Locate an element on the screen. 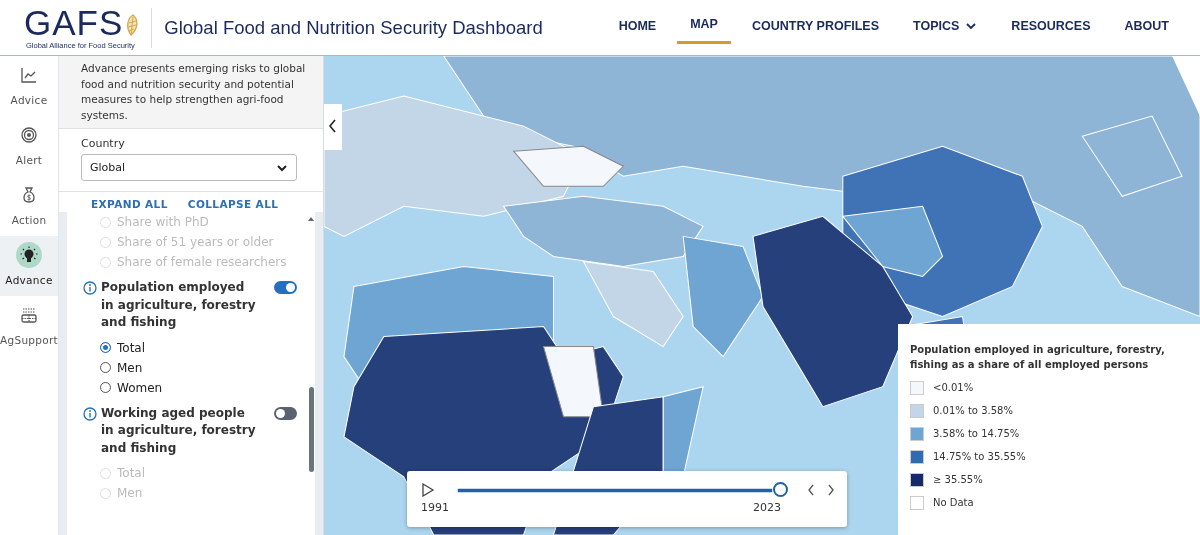 Image resolution: width=1200 pixels, height=535 pixels. year-label: 1991 is located at coordinates (435, 507).